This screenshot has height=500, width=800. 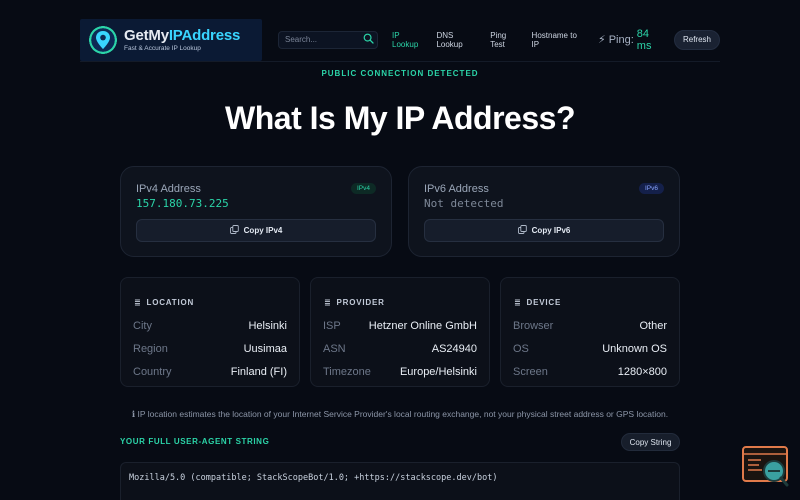 I want to click on row-value: Helsinki, so click(x=267, y=325).